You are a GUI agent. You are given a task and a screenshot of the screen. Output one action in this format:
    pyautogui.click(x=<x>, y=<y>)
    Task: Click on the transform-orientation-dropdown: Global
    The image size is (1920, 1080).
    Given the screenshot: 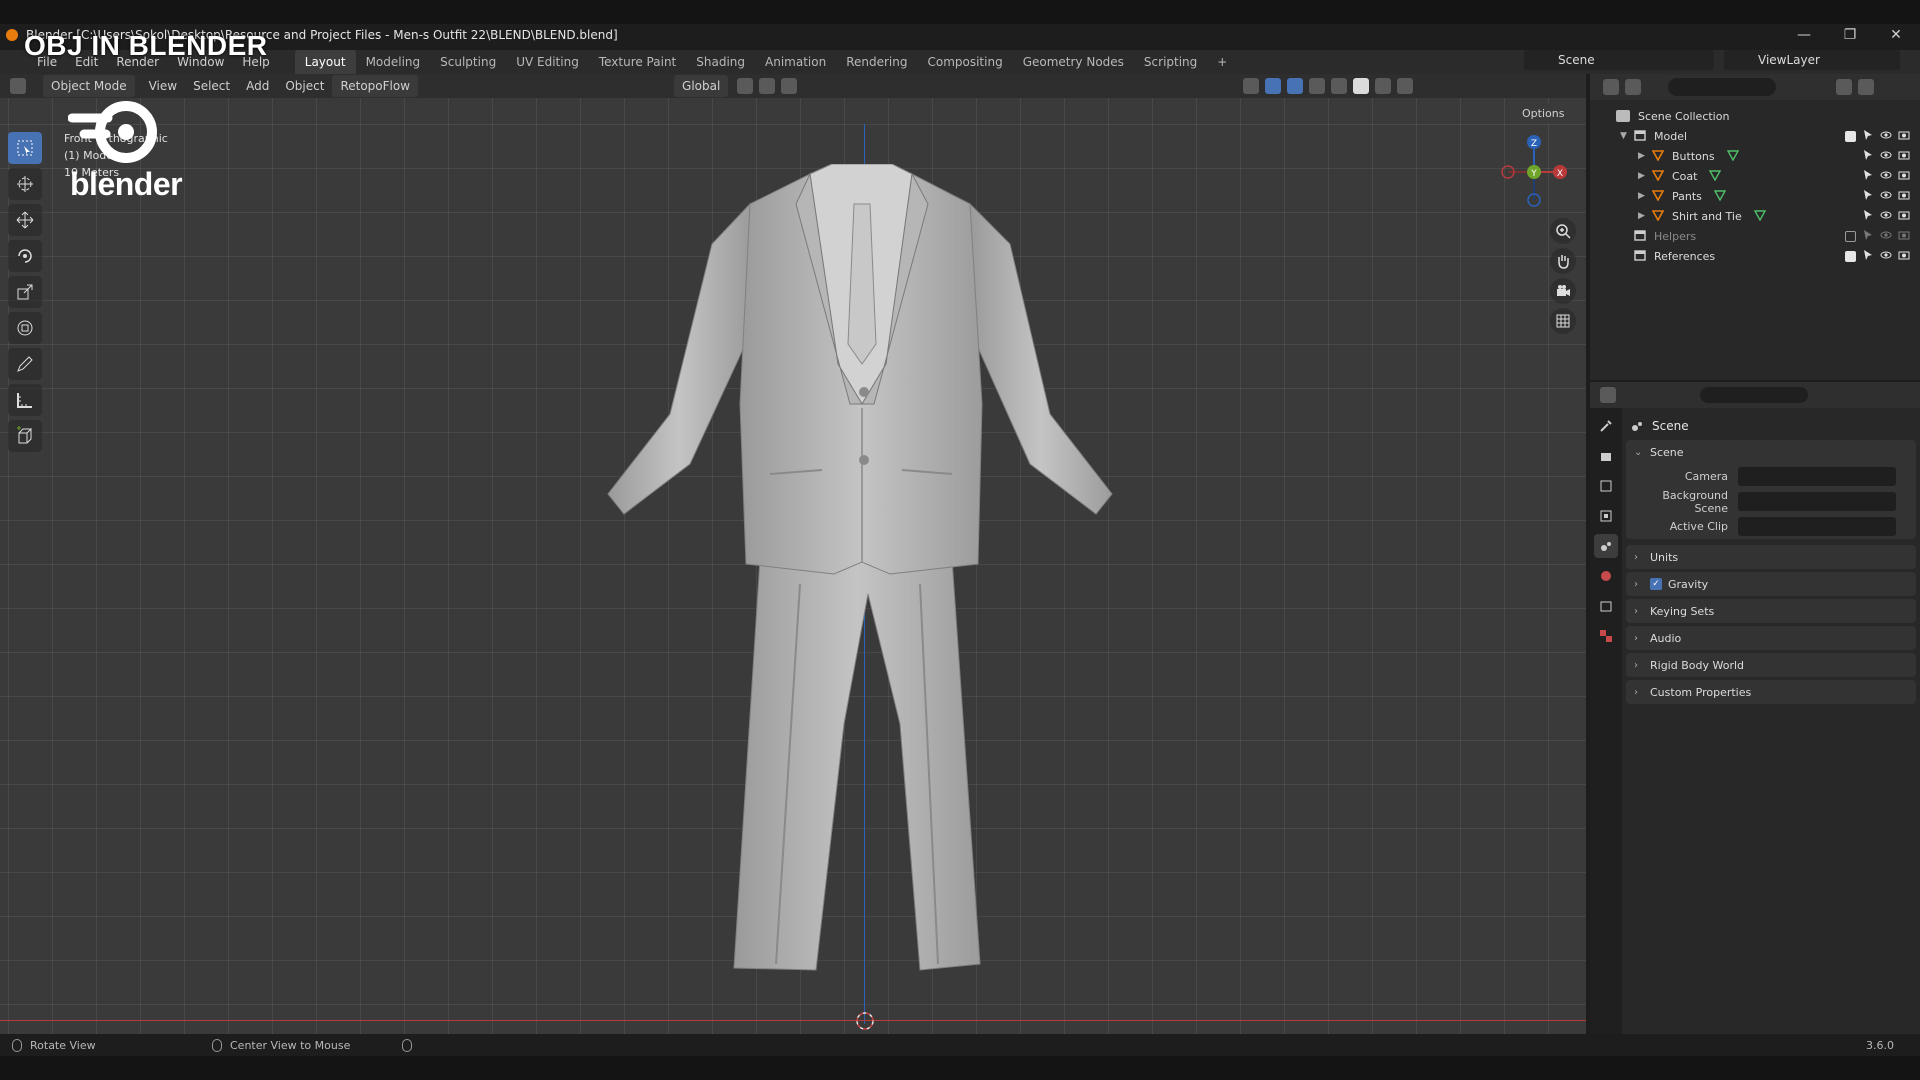 What is the action you would take?
    pyautogui.click(x=701, y=86)
    